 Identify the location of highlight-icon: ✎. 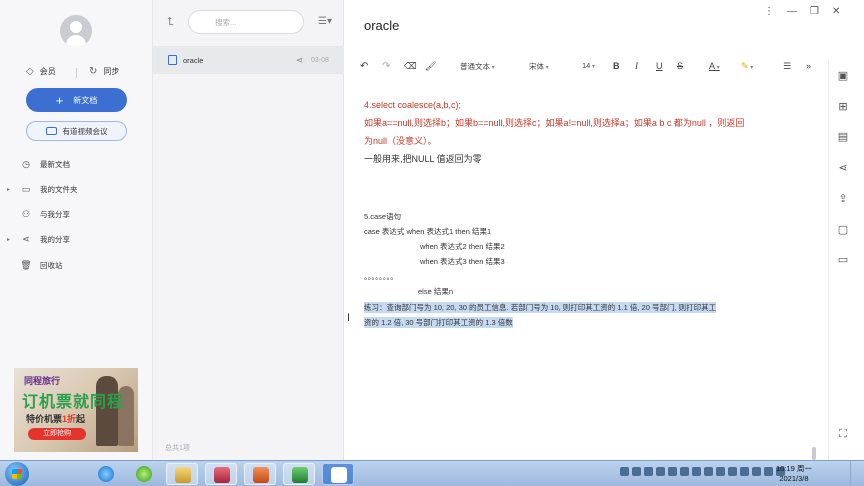
(747, 66).